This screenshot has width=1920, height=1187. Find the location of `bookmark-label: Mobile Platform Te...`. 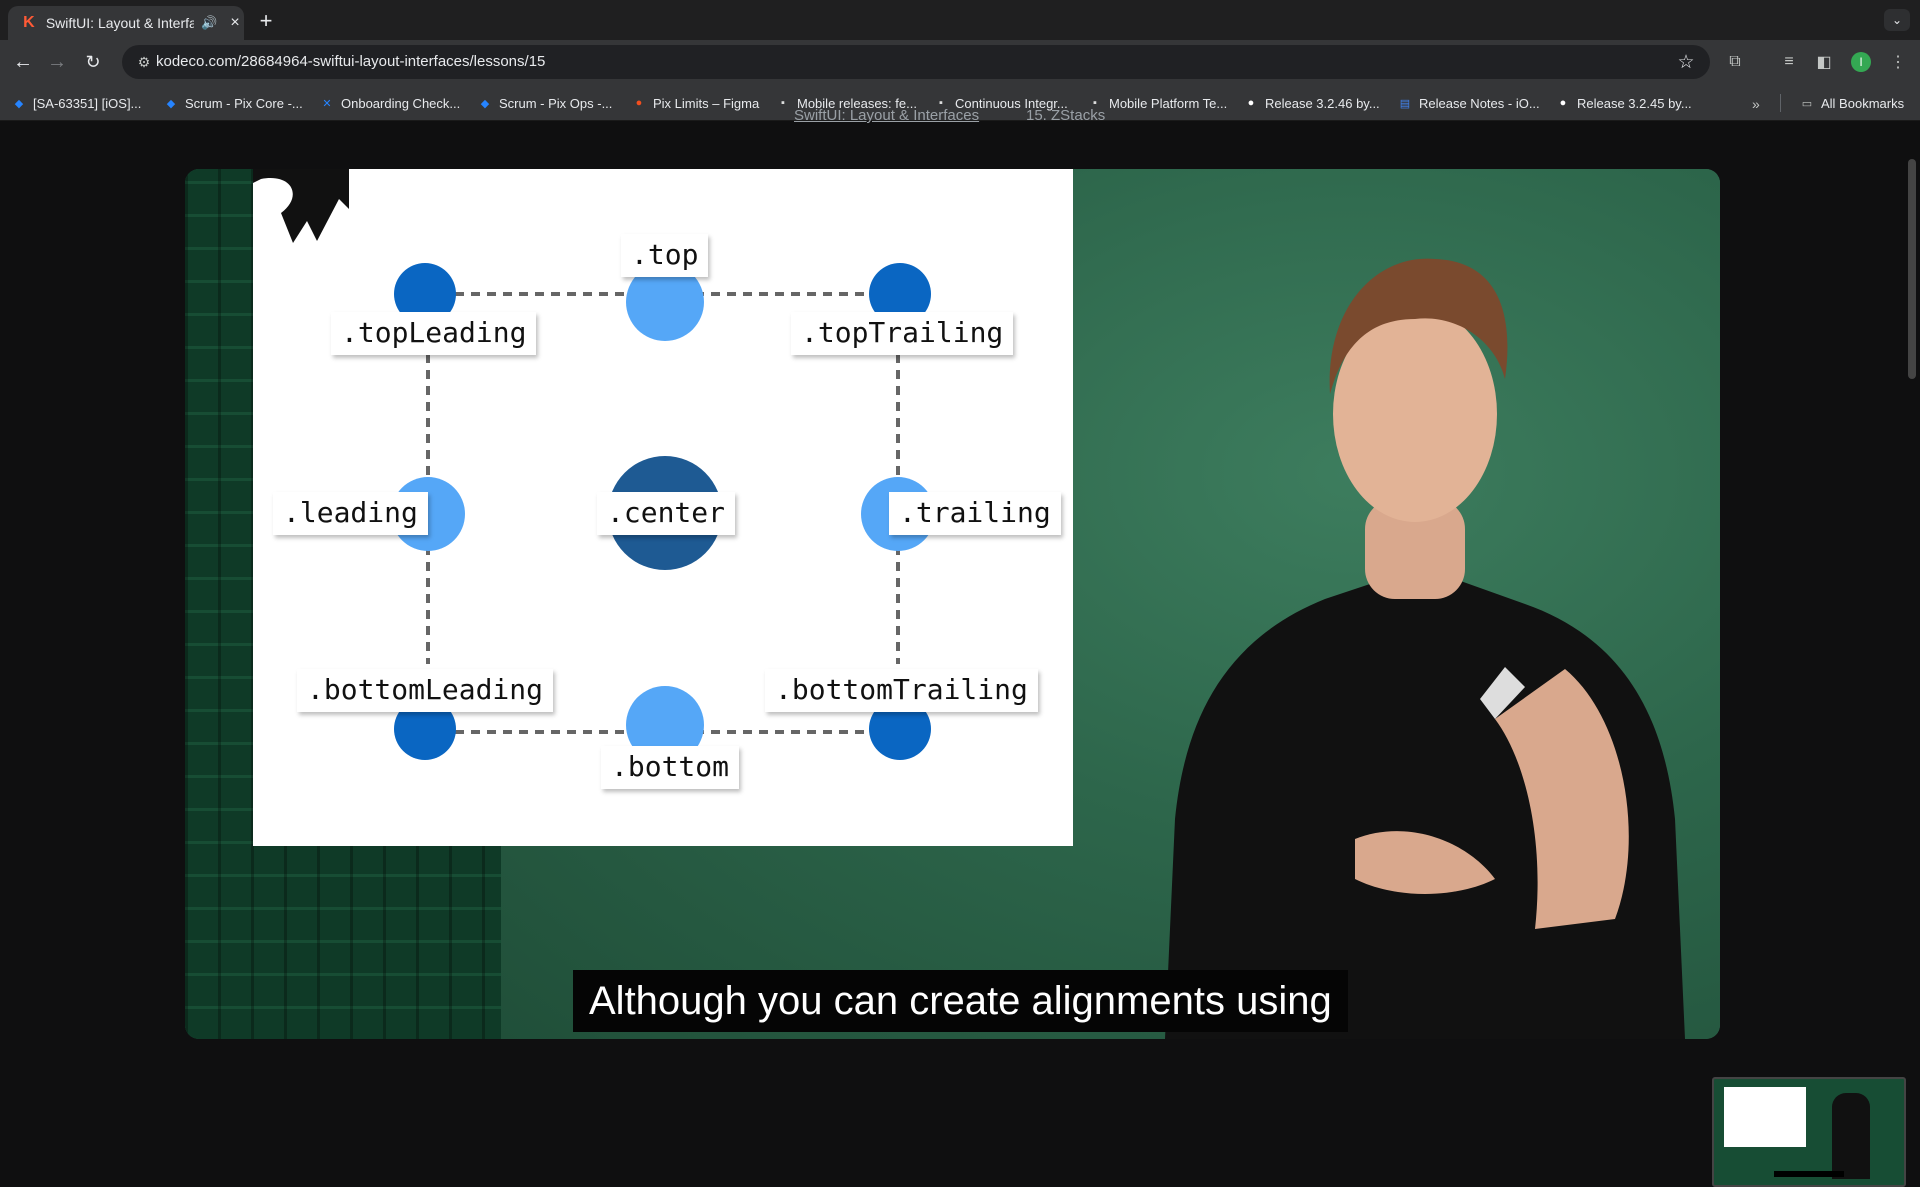

bookmark-label: Mobile Platform Te... is located at coordinates (1168, 103).